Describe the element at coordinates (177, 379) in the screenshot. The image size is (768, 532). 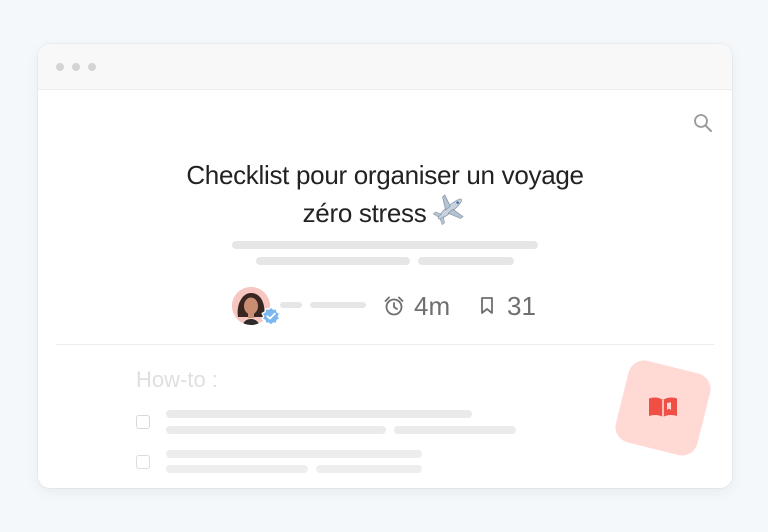
I see `section-label: How-to :` at that location.